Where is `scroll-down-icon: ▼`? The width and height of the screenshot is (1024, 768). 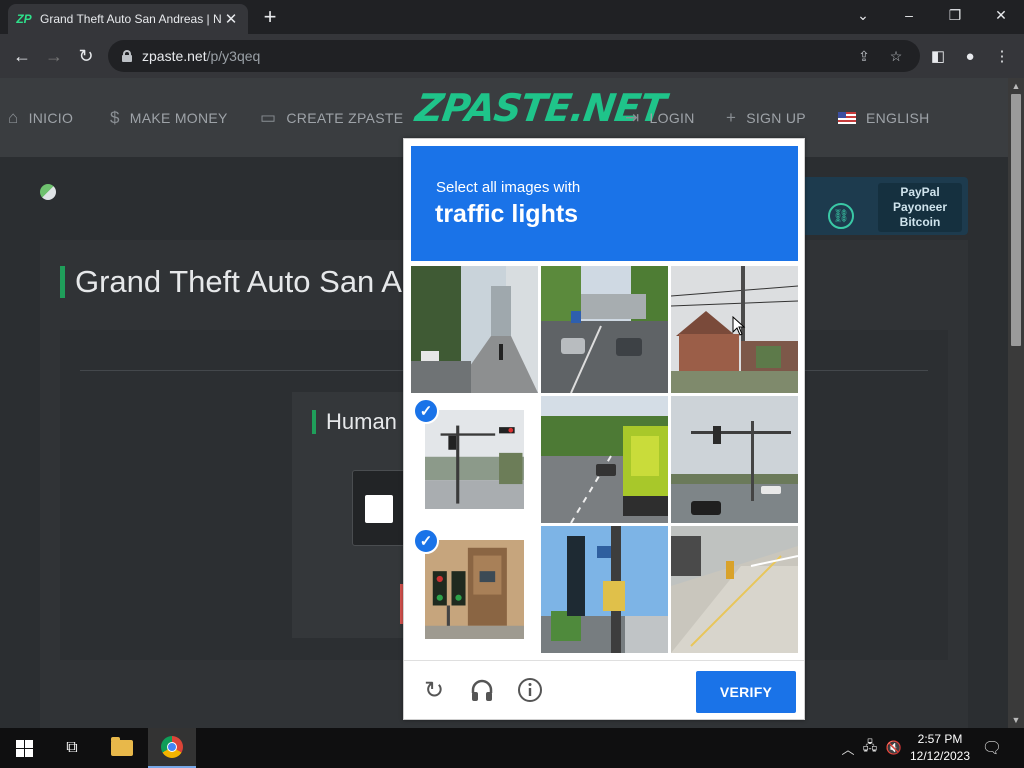 scroll-down-icon: ▼ is located at coordinates (1016, 720).